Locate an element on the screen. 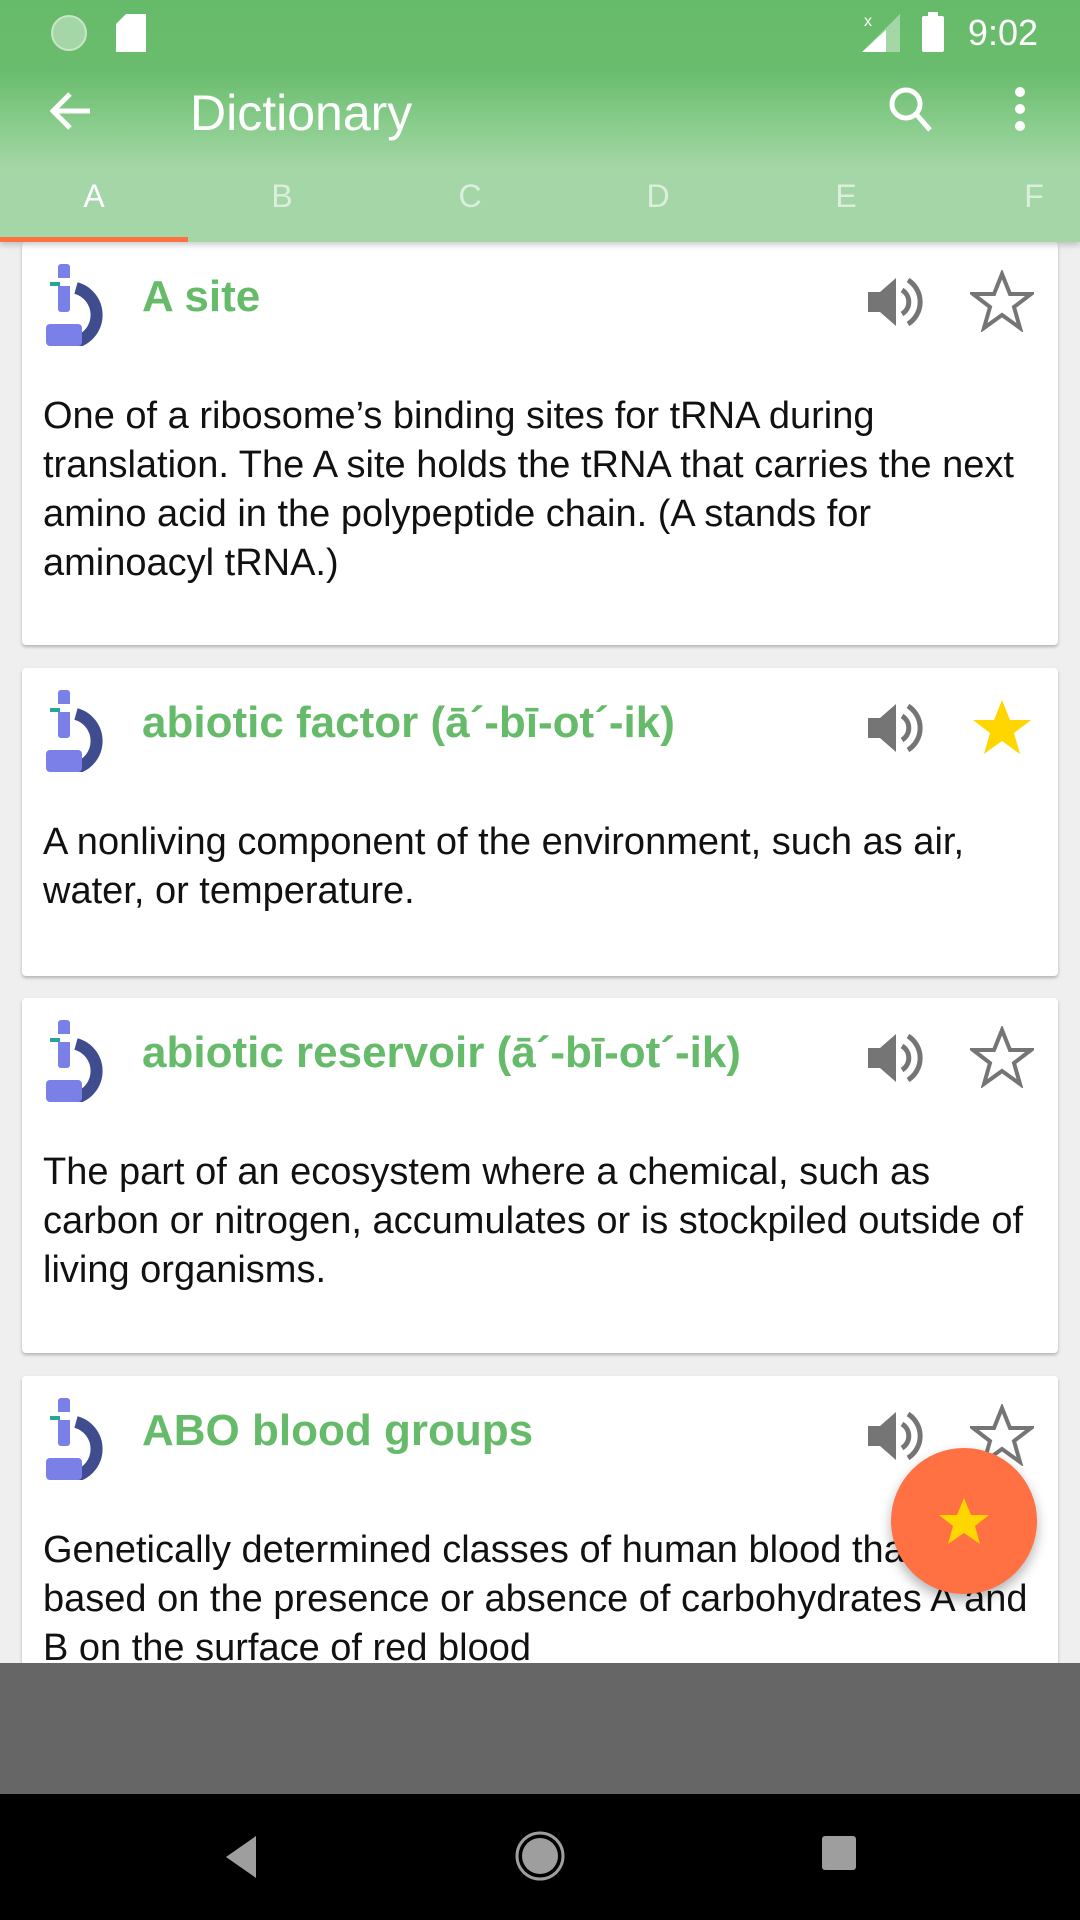  tab-b: B is located at coordinates (282, 196).